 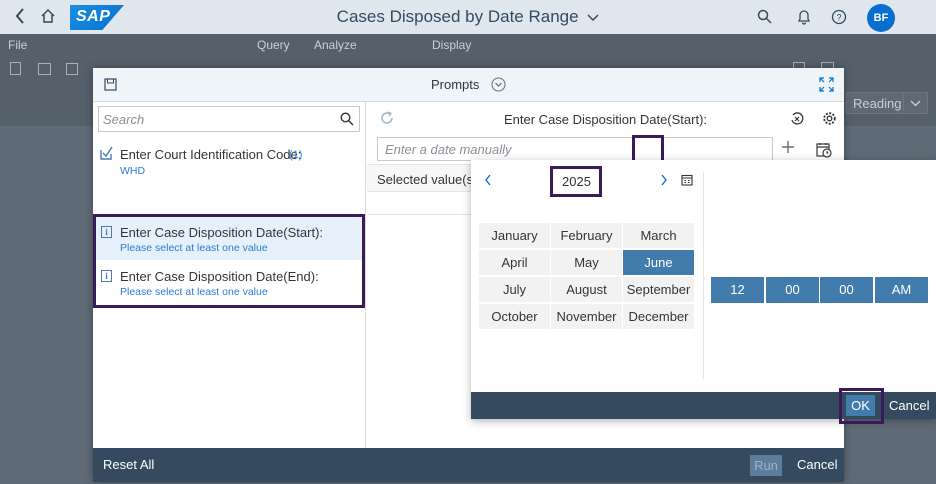 I want to click on group-analyze: Analyze, so click(x=335, y=45).